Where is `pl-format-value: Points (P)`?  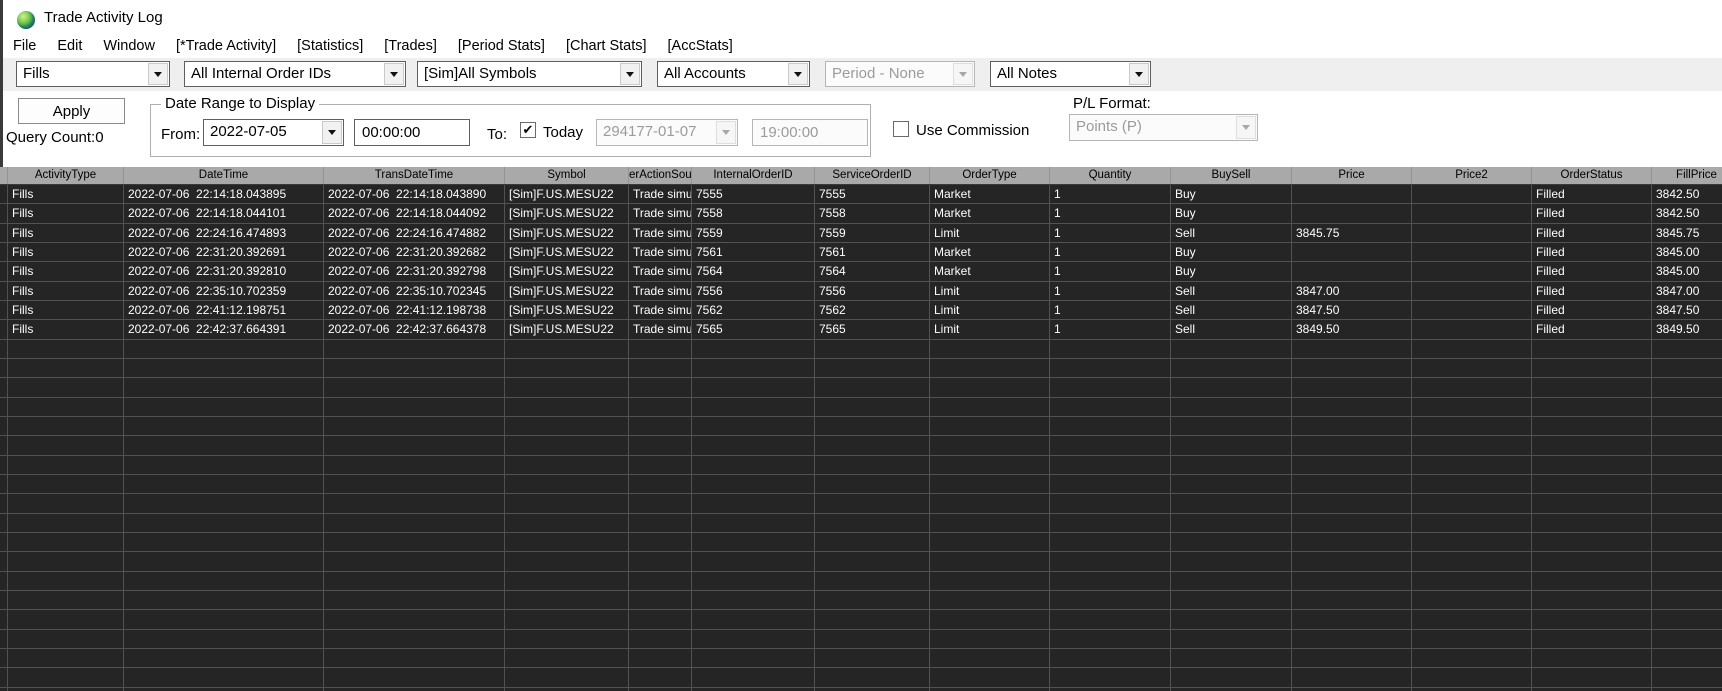
pl-format-value: Points (P) is located at coordinates (1109, 126).